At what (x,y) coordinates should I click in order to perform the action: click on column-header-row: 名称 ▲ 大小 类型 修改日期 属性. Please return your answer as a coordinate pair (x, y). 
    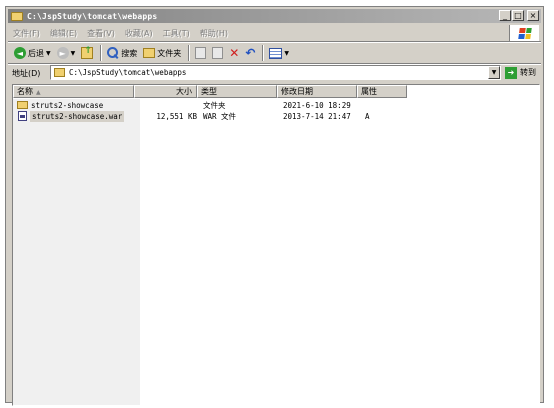
    Looking at the image, I should click on (210, 91).